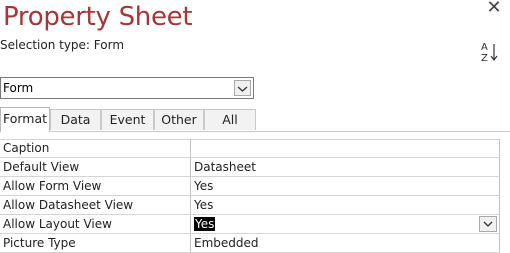 The image size is (510, 253). Describe the element at coordinates (484, 58) in the screenshot. I see `svg-text: Z` at that location.